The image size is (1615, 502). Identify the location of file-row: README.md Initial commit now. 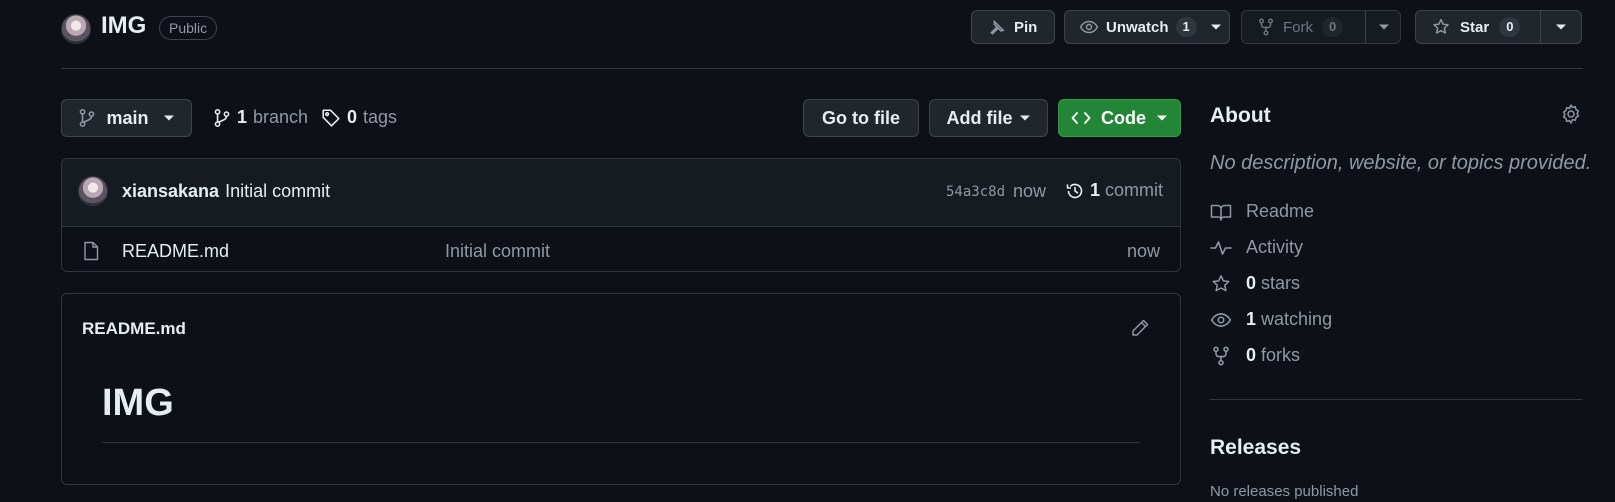
(621, 249).